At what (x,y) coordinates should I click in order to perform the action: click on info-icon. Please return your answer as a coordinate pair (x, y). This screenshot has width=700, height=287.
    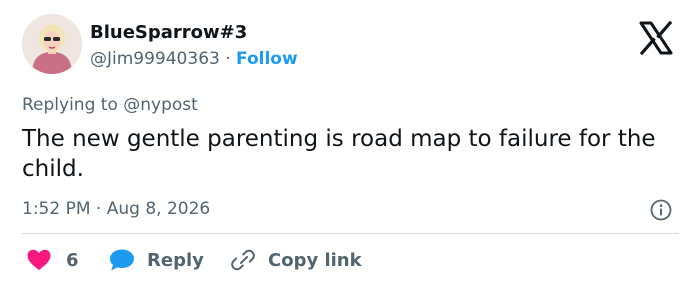
    Looking at the image, I should click on (661, 210).